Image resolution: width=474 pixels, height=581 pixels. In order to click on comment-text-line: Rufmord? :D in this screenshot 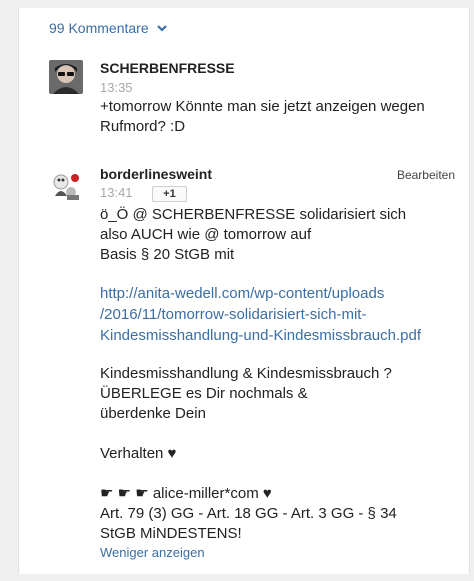, I will do `click(143, 126)`.